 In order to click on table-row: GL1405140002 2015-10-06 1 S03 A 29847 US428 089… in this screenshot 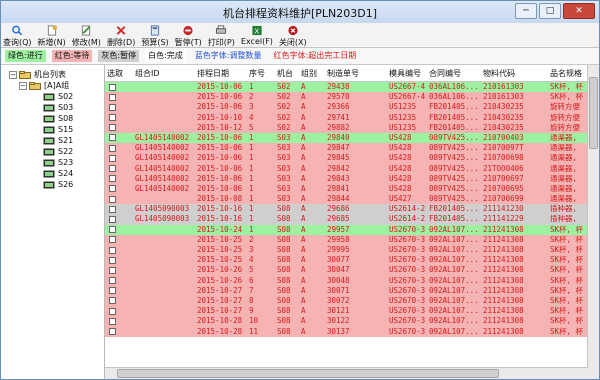, I will do `click(346, 148)`.